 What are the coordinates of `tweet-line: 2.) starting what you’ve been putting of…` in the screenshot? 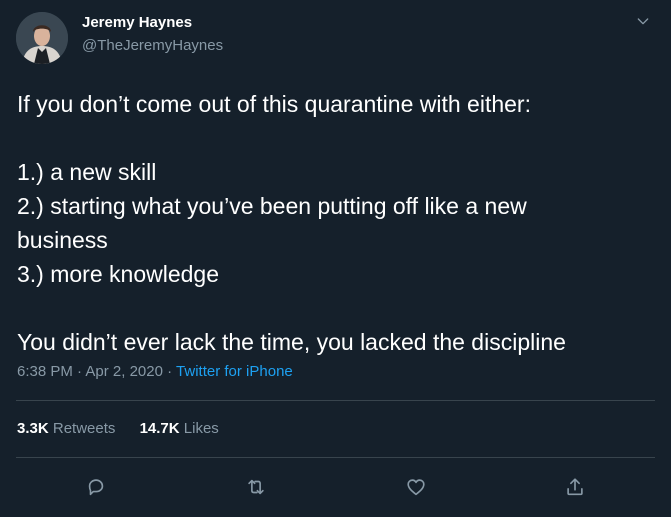 It's located at (272, 206).